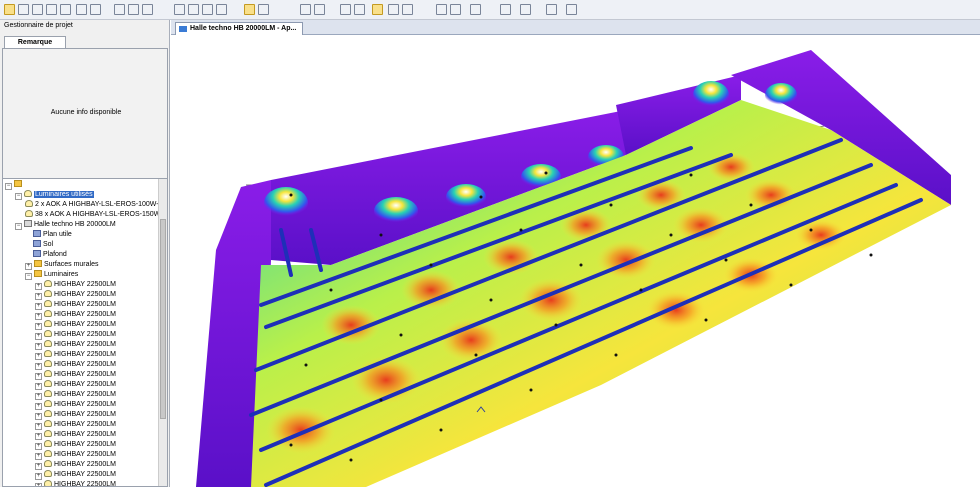  I want to click on tree-item-plan-utile: Plan utile, so click(52, 235).